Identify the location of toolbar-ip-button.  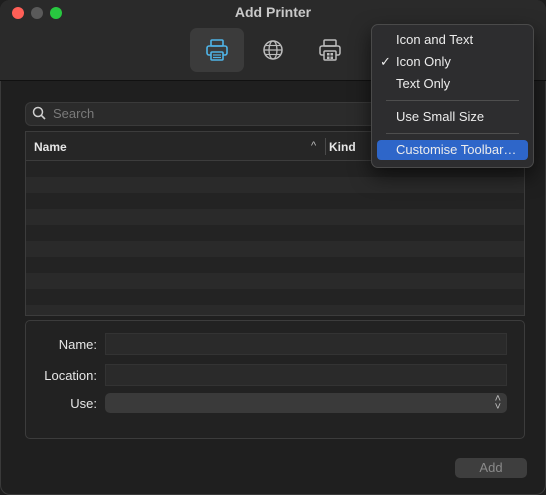
(273, 50).